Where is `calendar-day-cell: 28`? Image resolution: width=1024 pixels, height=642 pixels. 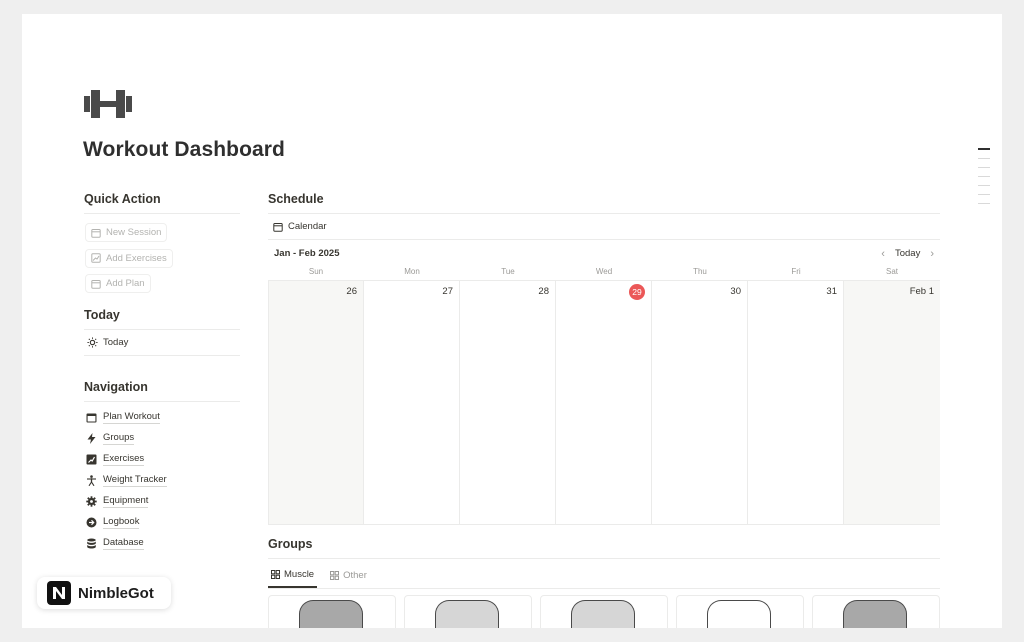 calendar-day-cell: 28 is located at coordinates (508, 402).